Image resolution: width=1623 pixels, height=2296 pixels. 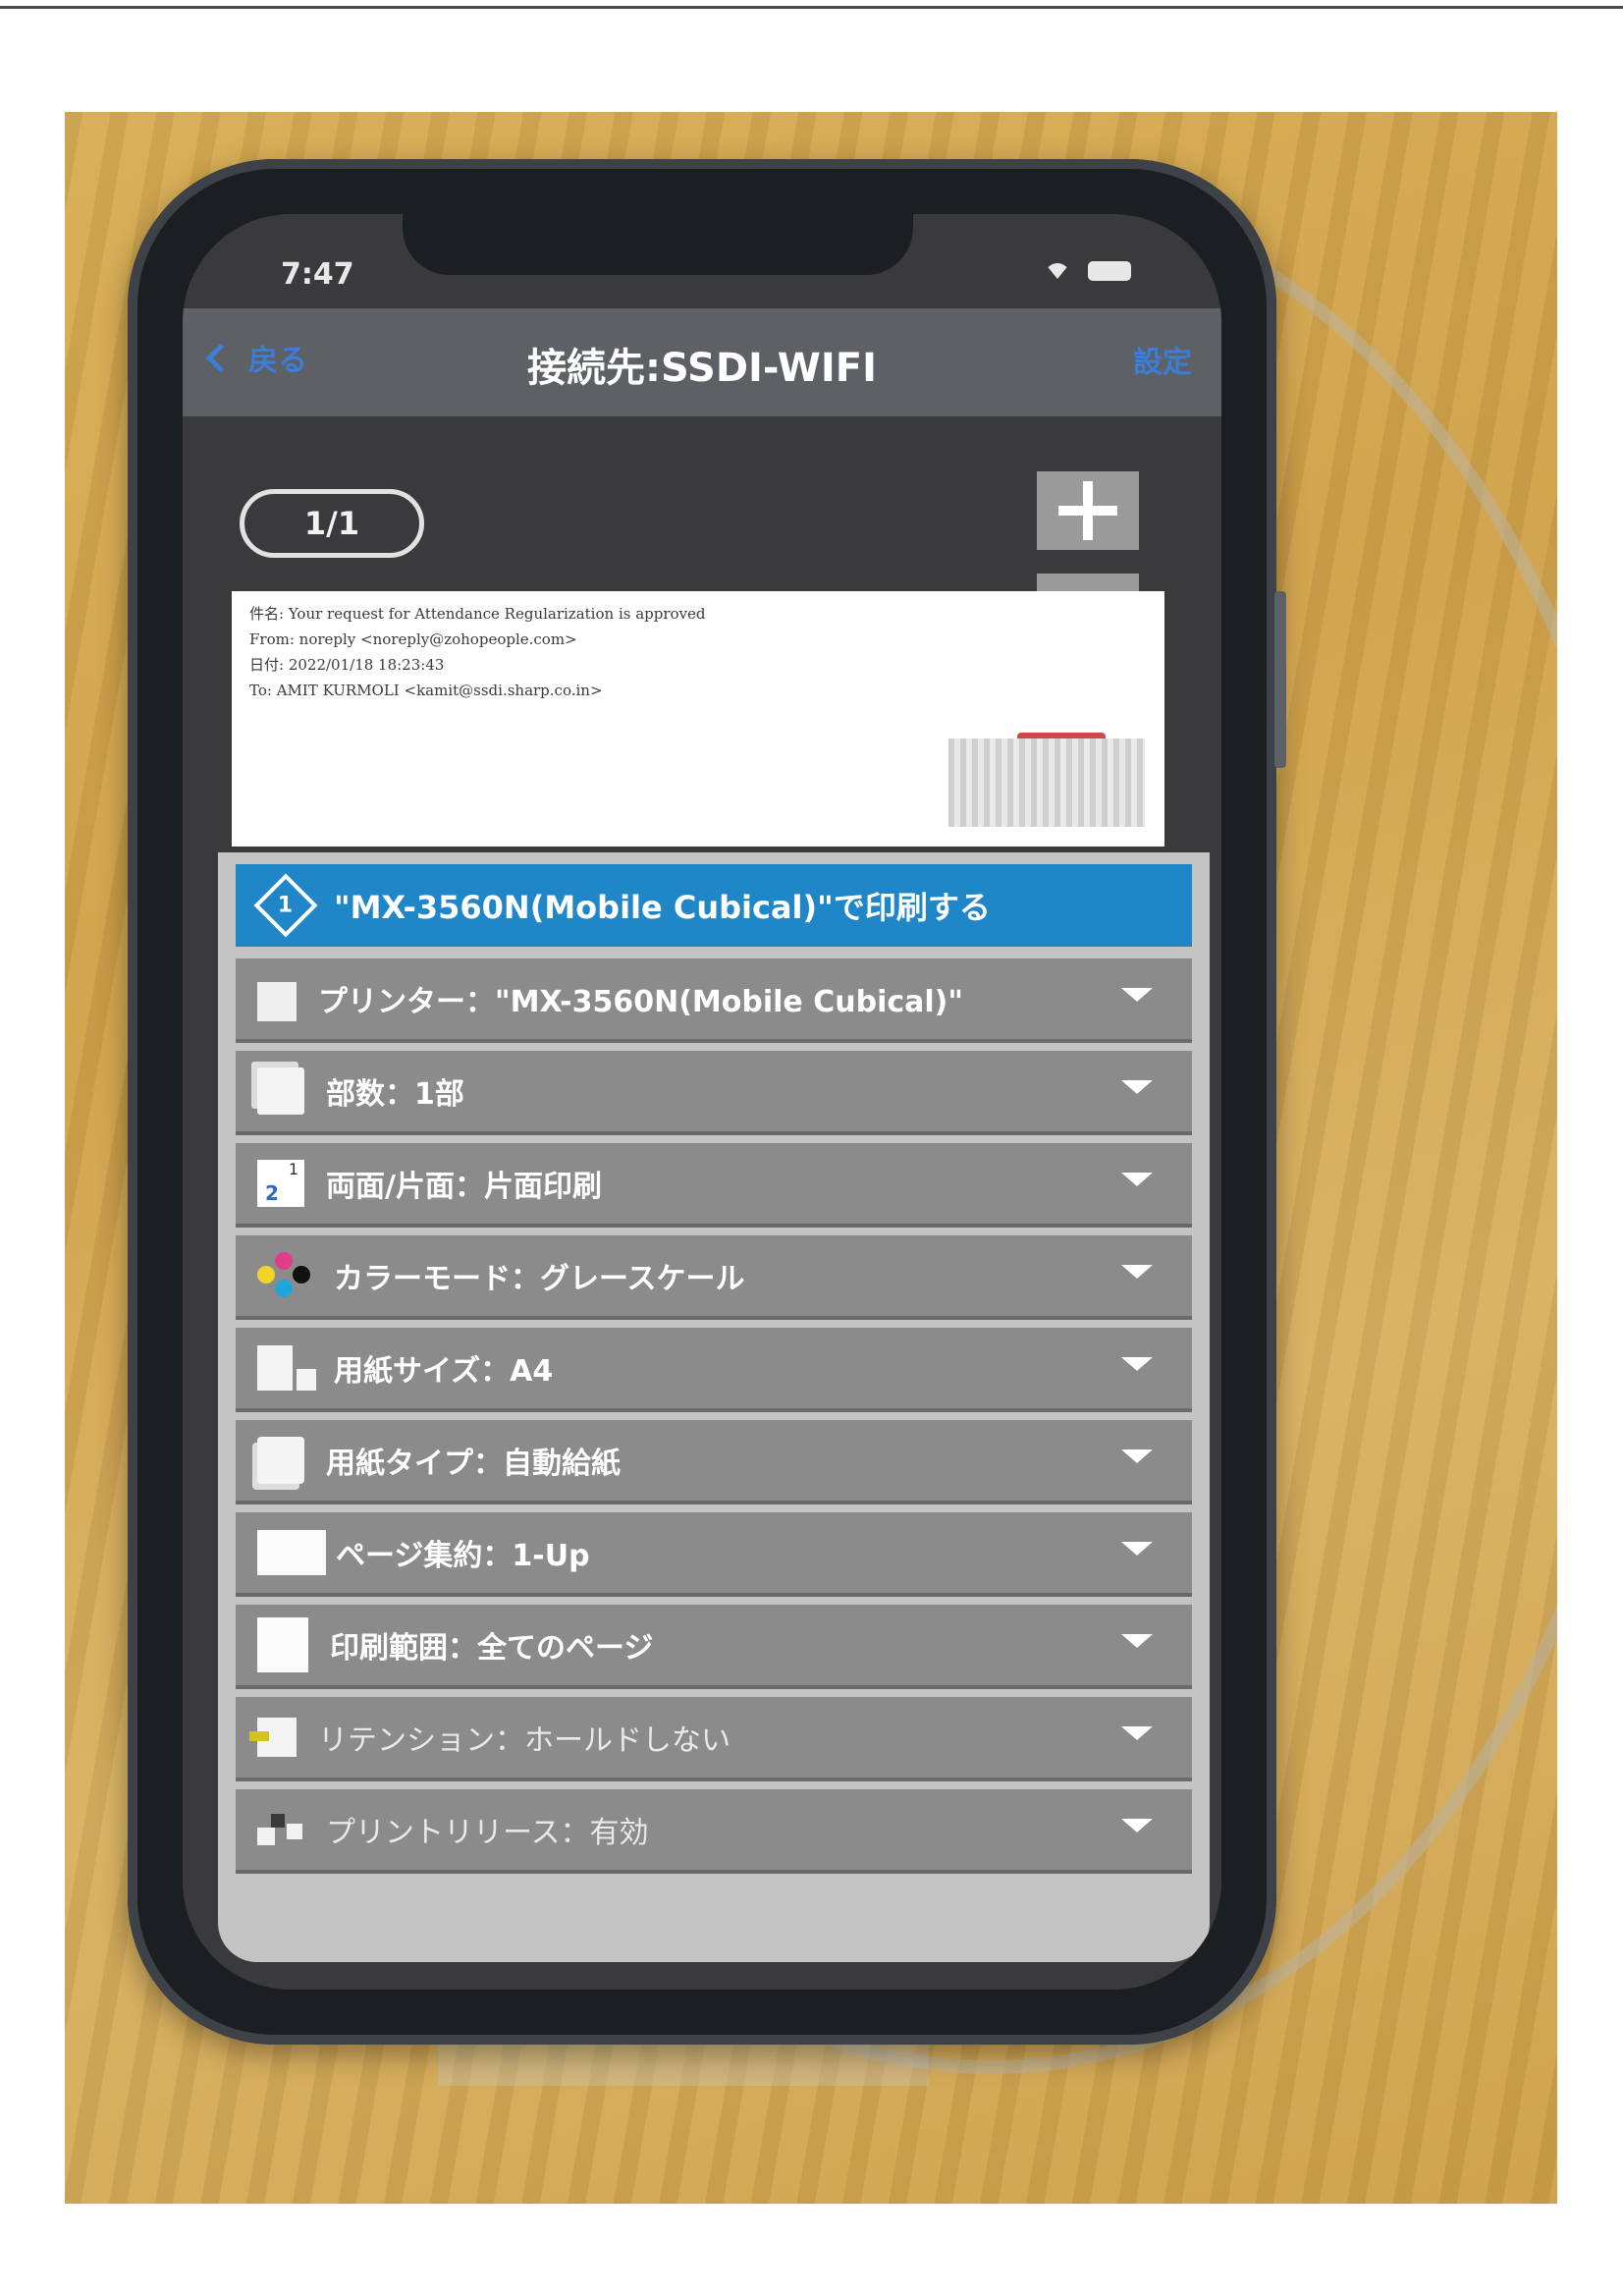 I want to click on setting-retention: リテンション：ホールドしない, so click(x=714, y=1737).